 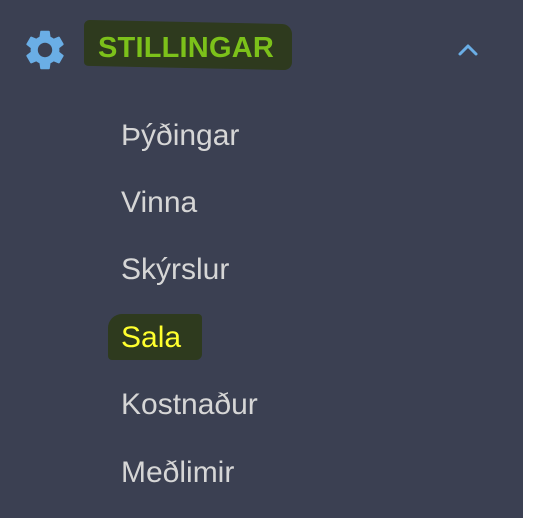 What do you see at coordinates (468, 50) in the screenshot?
I see `chevron-up-icon` at bounding box center [468, 50].